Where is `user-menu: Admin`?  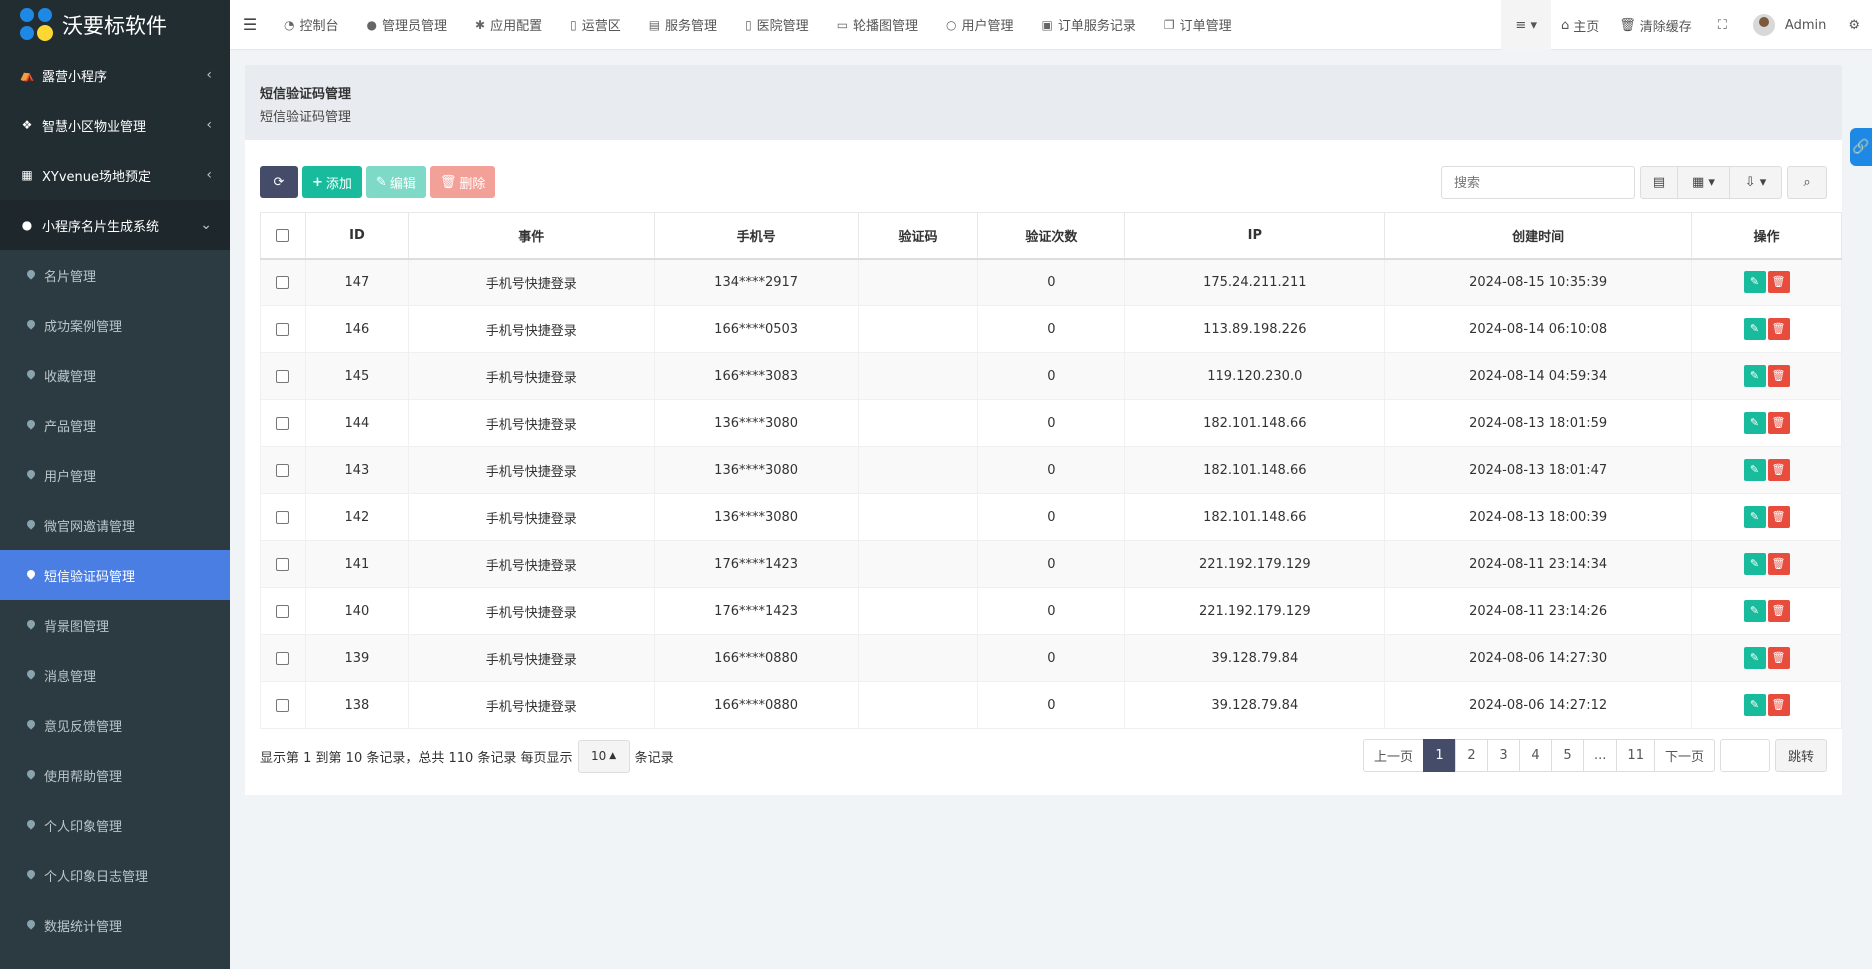 user-menu: Admin is located at coordinates (1789, 25).